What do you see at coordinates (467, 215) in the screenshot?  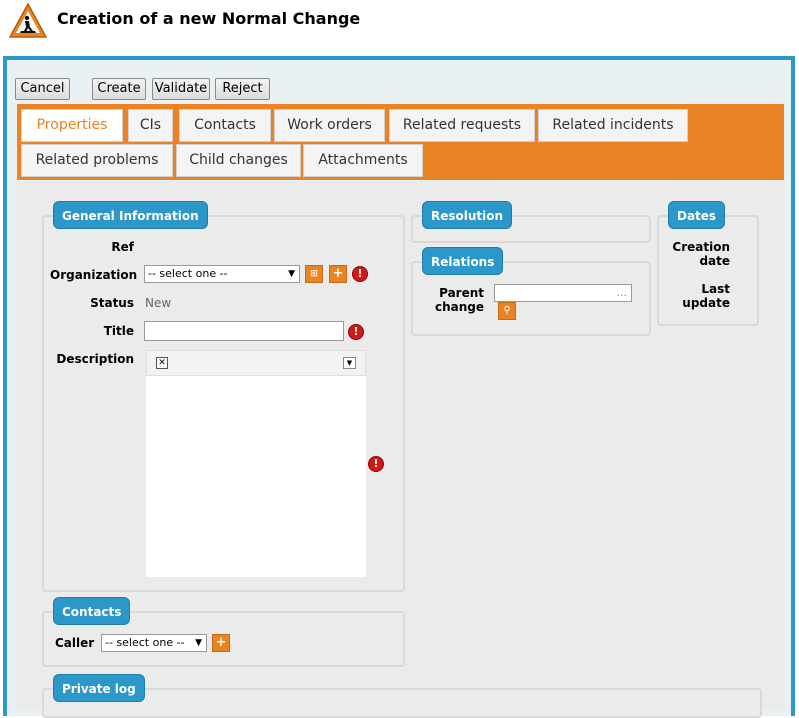 I see `resolution-legend: Resolution` at bounding box center [467, 215].